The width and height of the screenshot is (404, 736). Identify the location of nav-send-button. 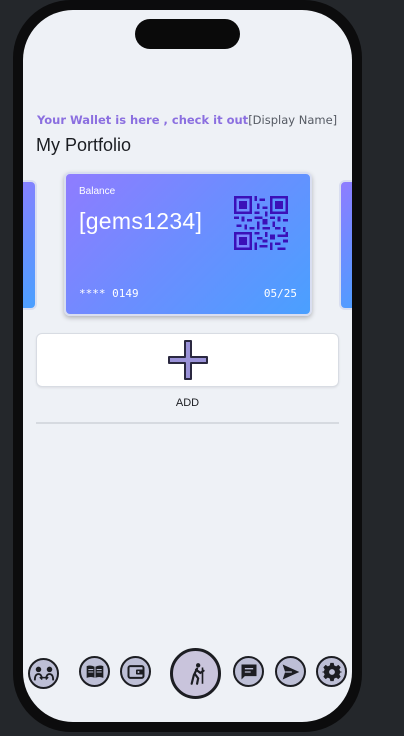
(290, 671).